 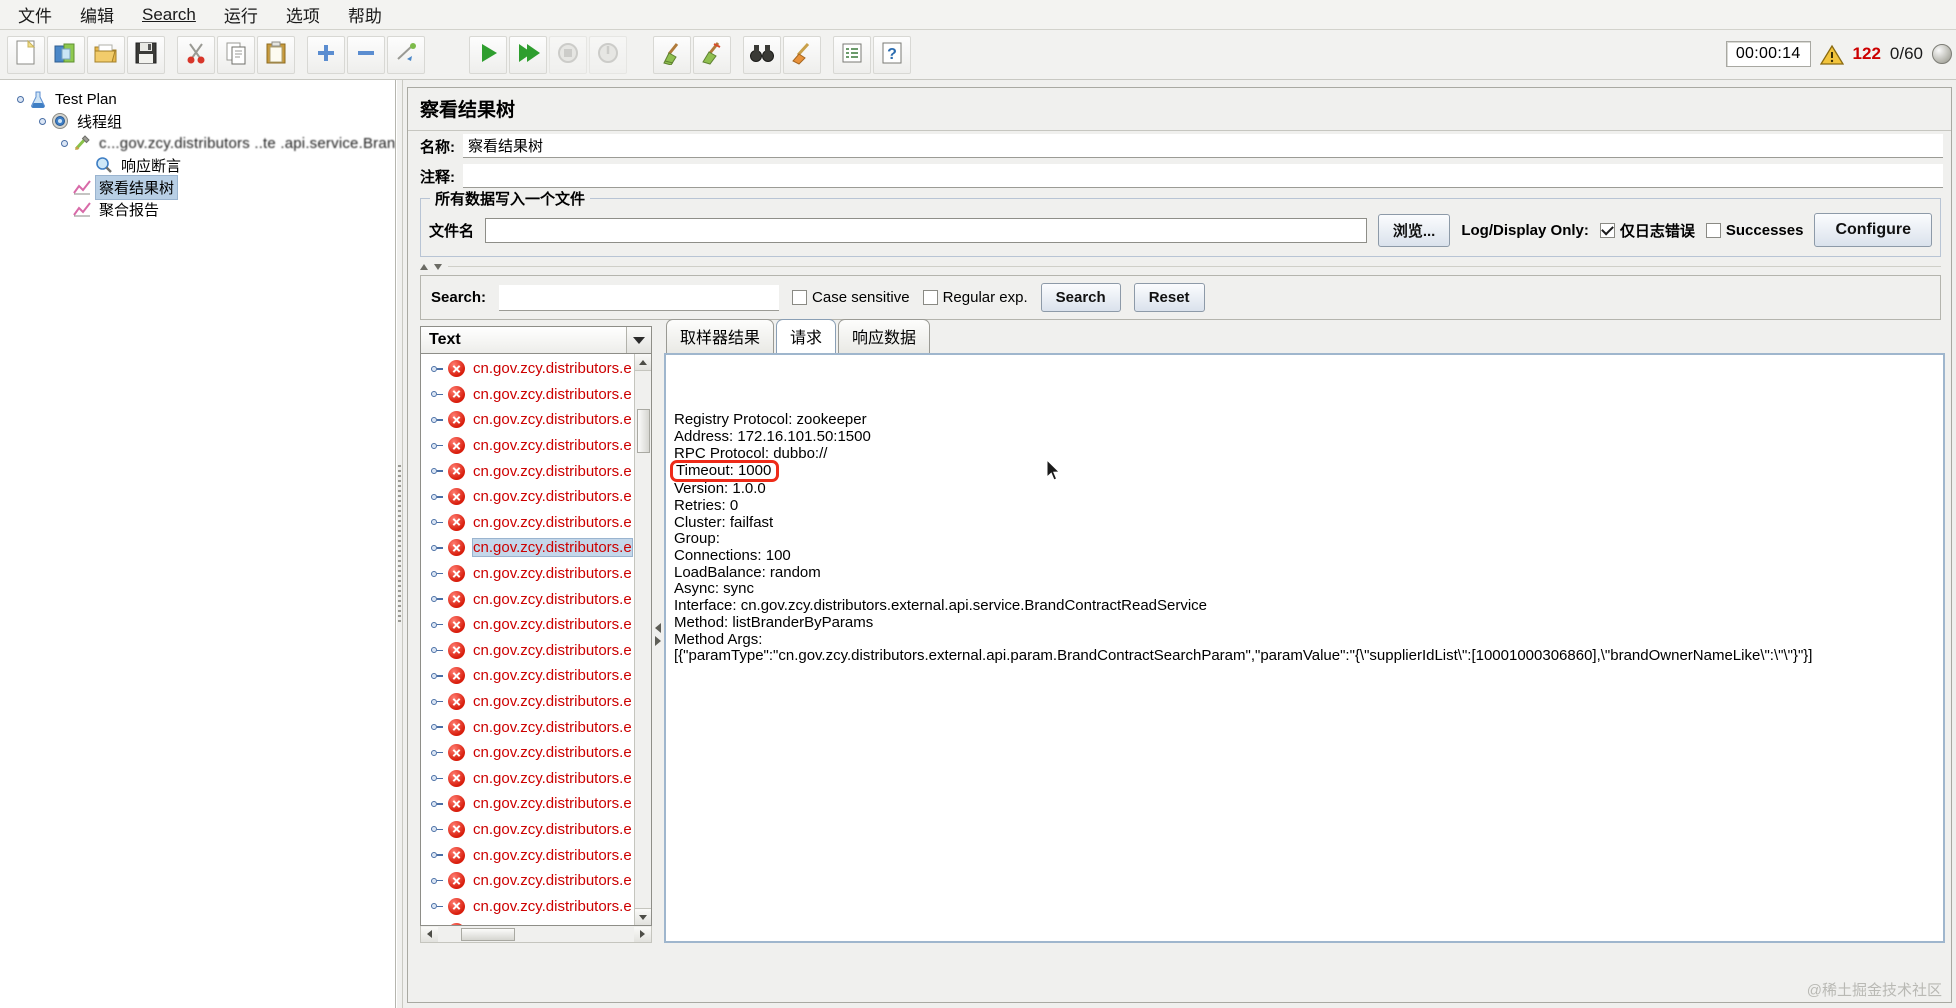 I want to click on scroll-right-button, so click(x=642, y=934).